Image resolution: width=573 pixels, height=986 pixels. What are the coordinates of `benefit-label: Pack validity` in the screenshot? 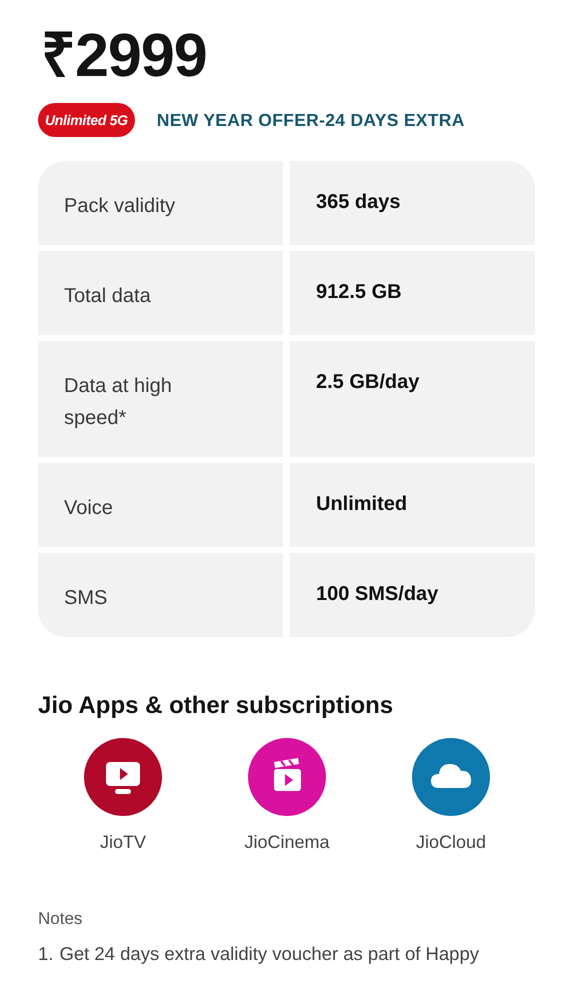 It's located at (160, 203).